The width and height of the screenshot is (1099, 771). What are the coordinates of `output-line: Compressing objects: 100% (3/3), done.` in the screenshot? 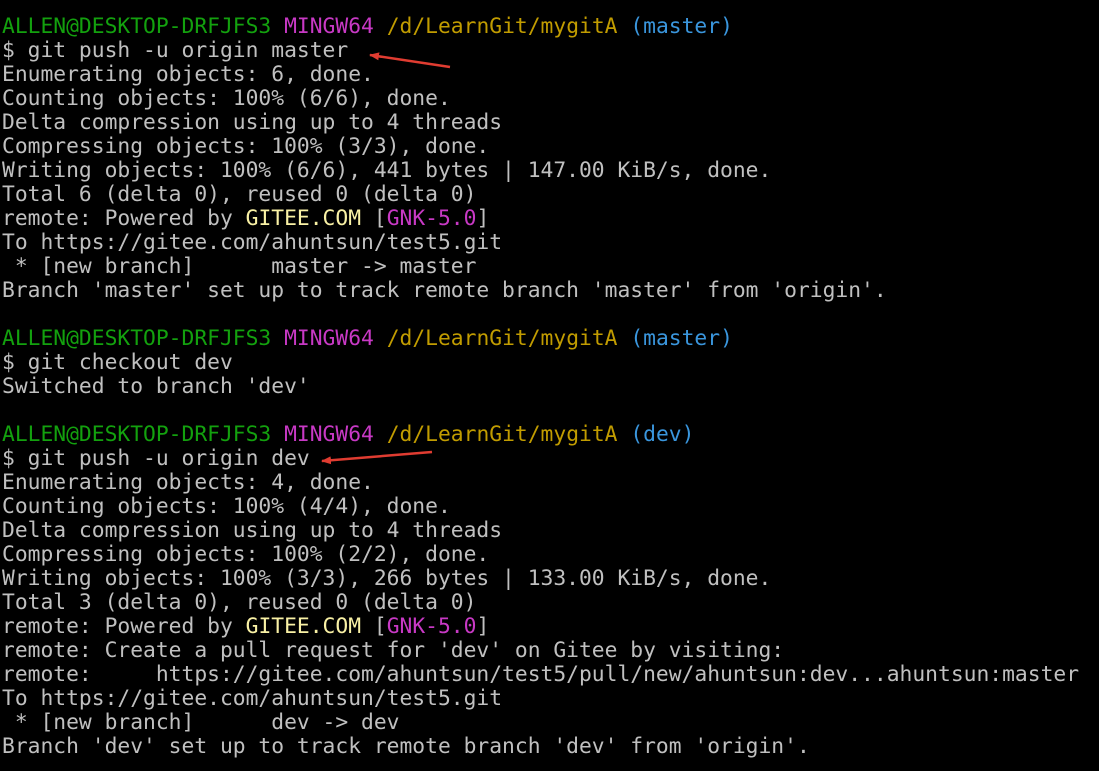 It's located at (246, 146).